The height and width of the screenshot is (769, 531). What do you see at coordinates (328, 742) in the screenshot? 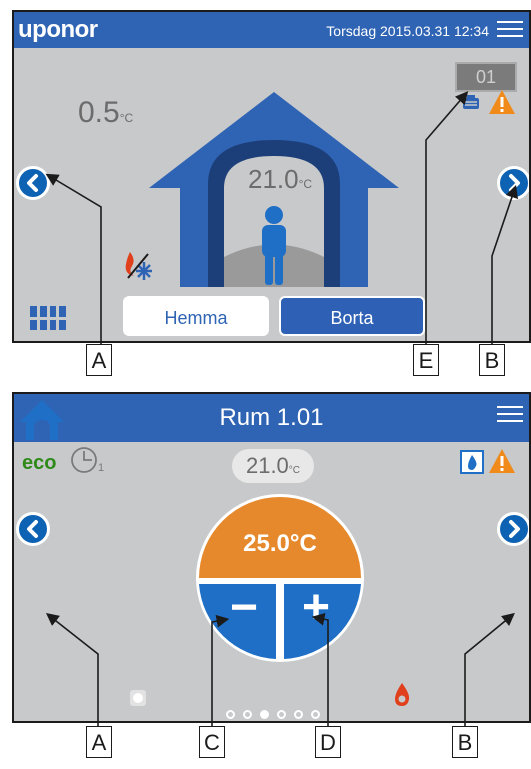
I see `callout-label: D` at bounding box center [328, 742].